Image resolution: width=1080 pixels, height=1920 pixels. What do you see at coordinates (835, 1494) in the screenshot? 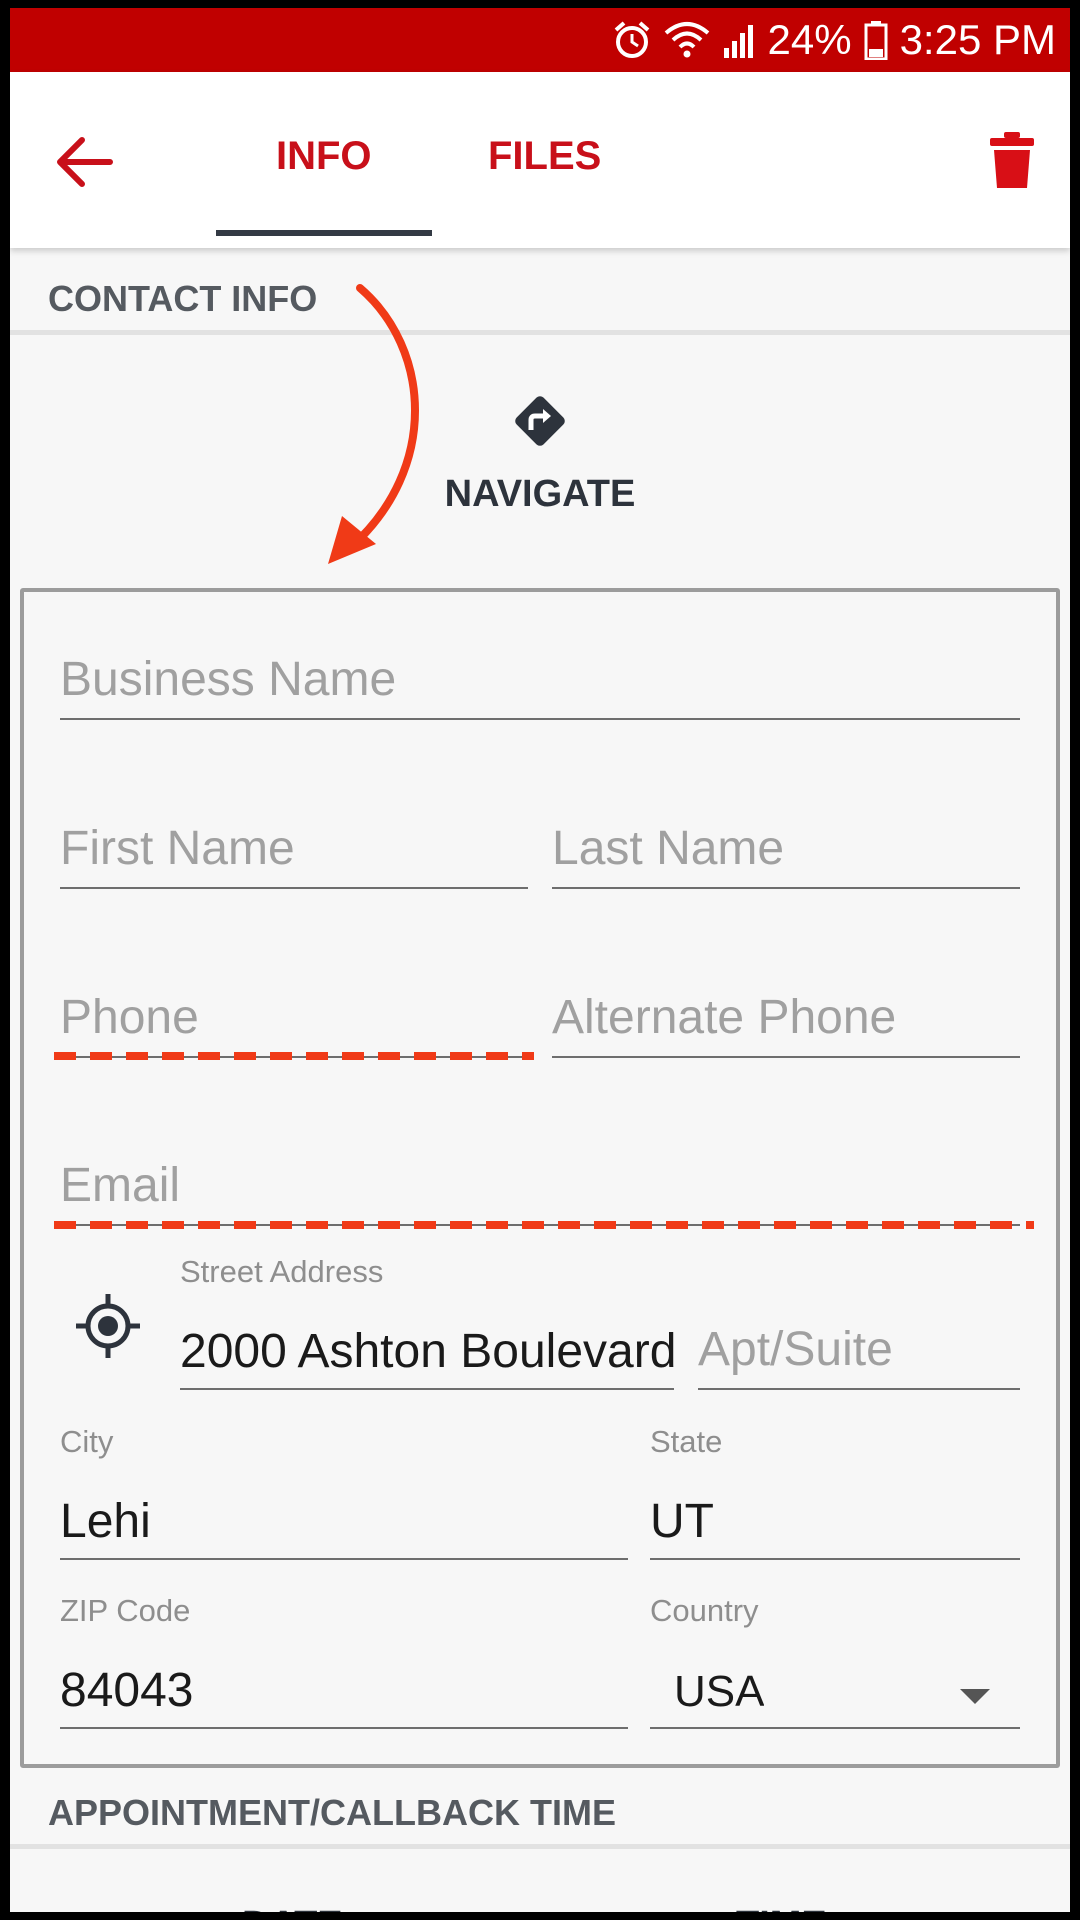
I see `state-field: State UT` at bounding box center [835, 1494].